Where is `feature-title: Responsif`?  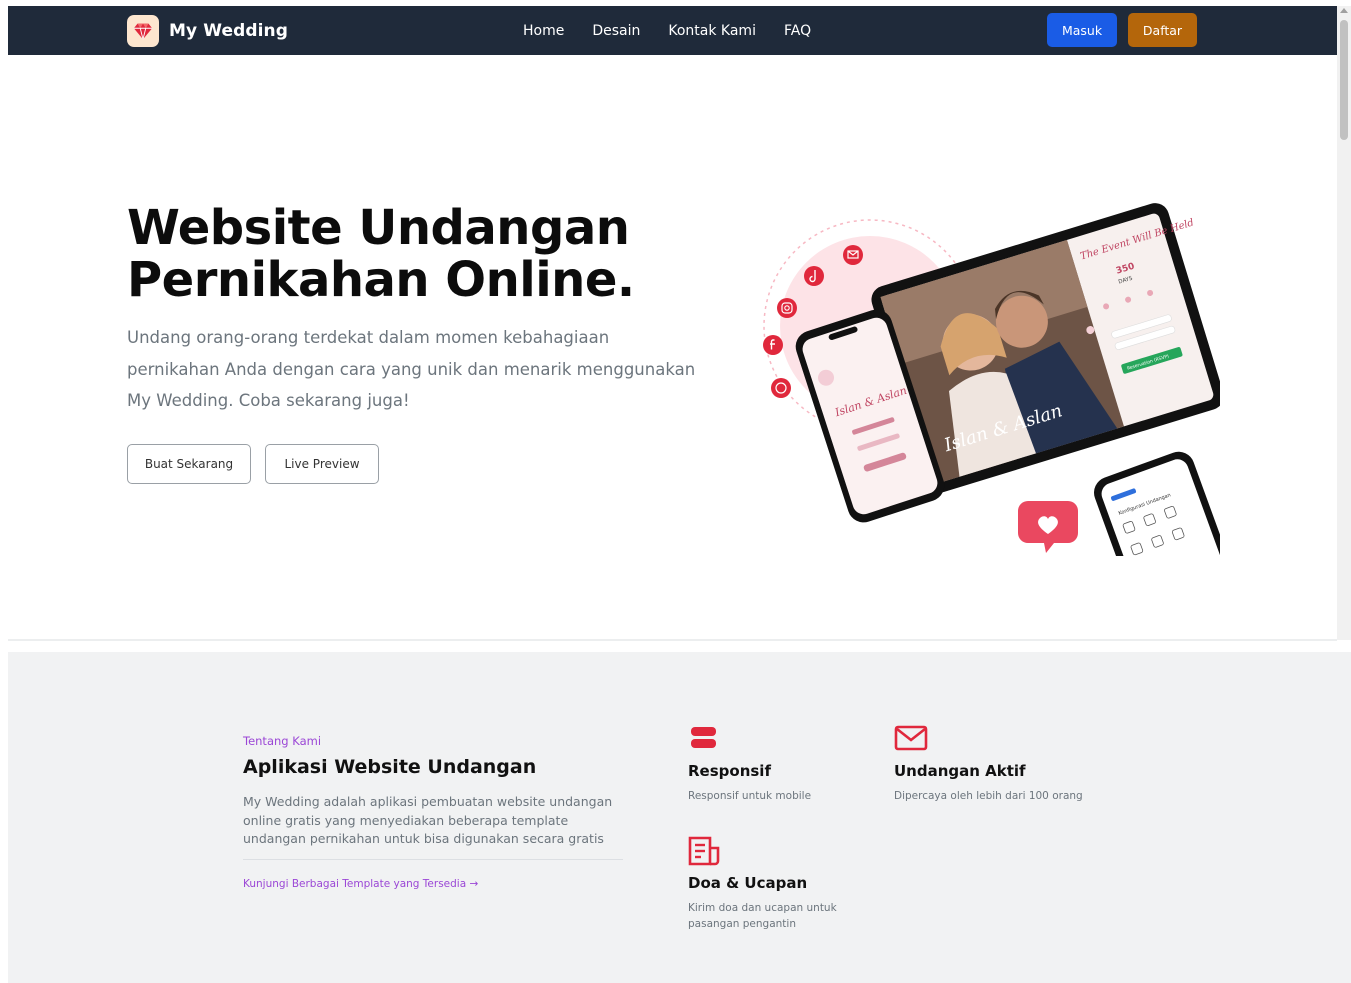
feature-title: Responsif is located at coordinates (729, 771).